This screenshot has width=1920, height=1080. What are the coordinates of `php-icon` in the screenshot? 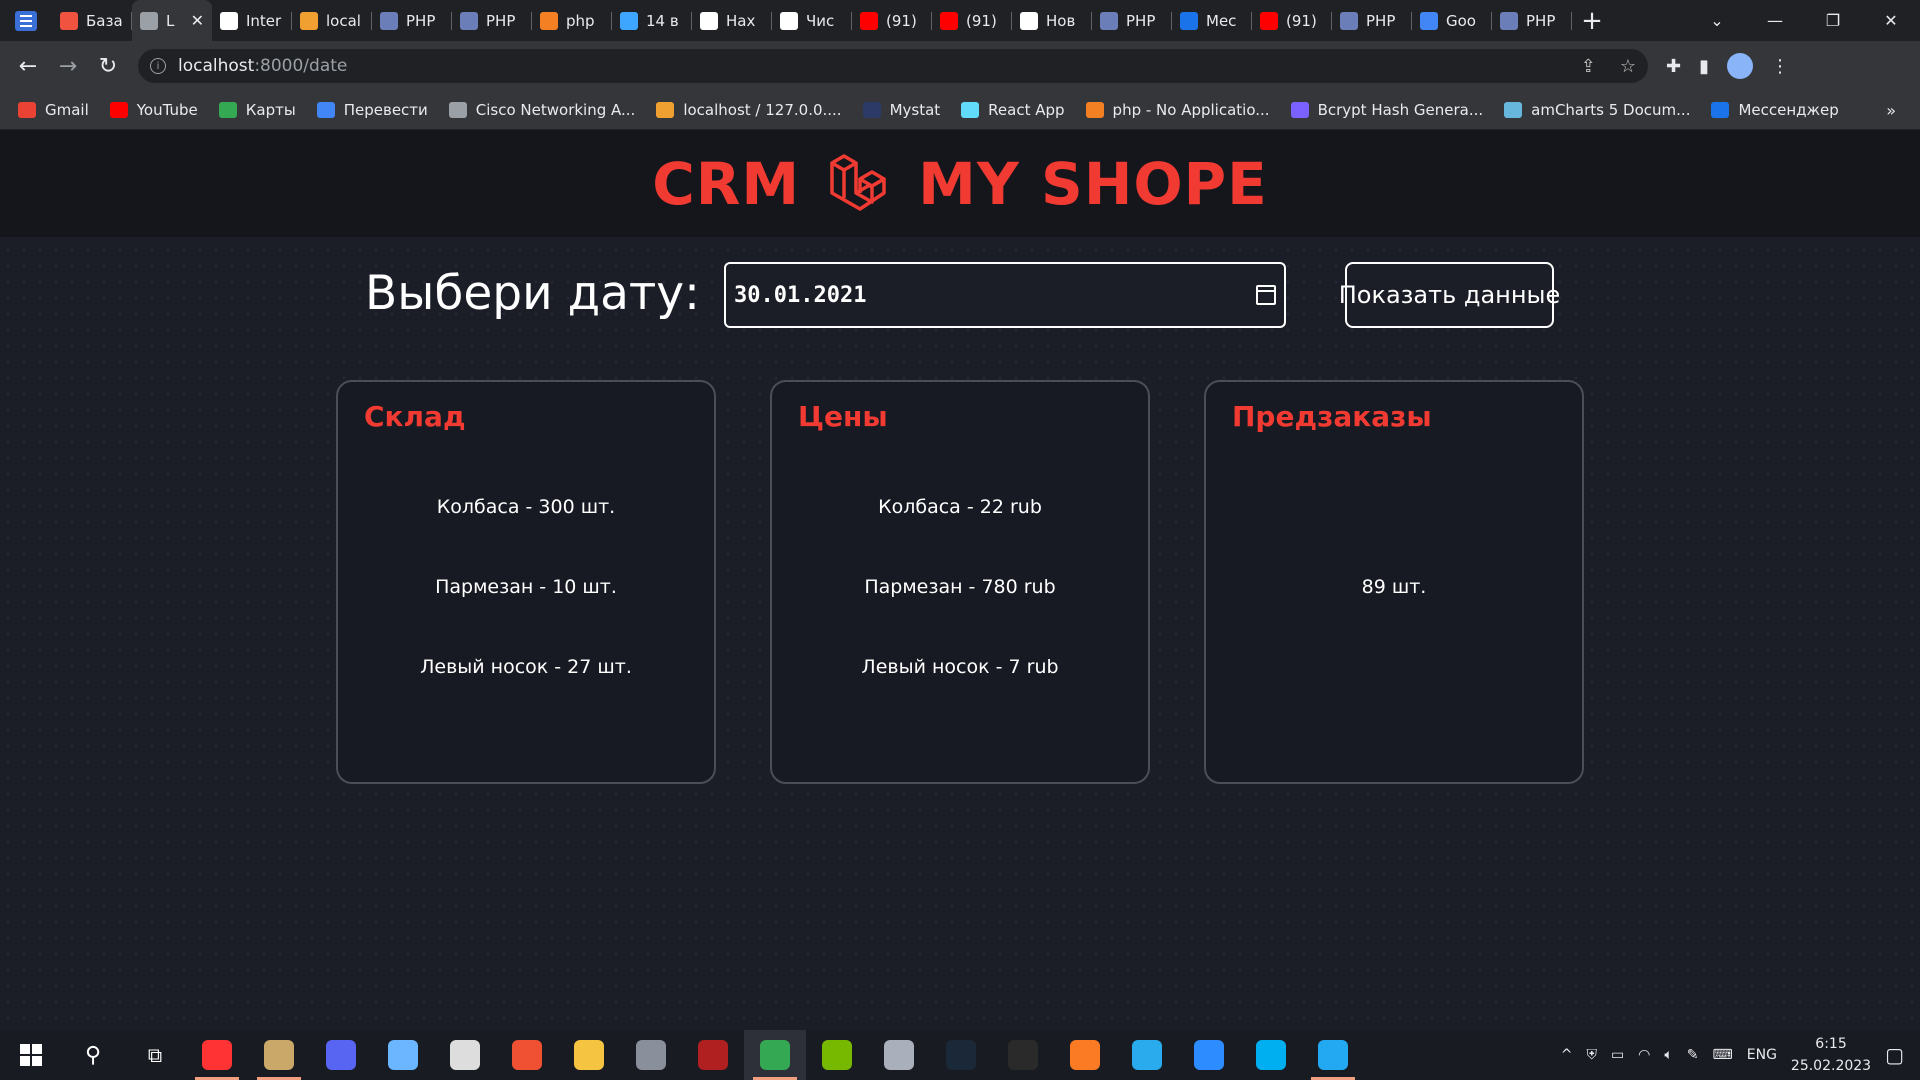 It's located at (1109, 20).